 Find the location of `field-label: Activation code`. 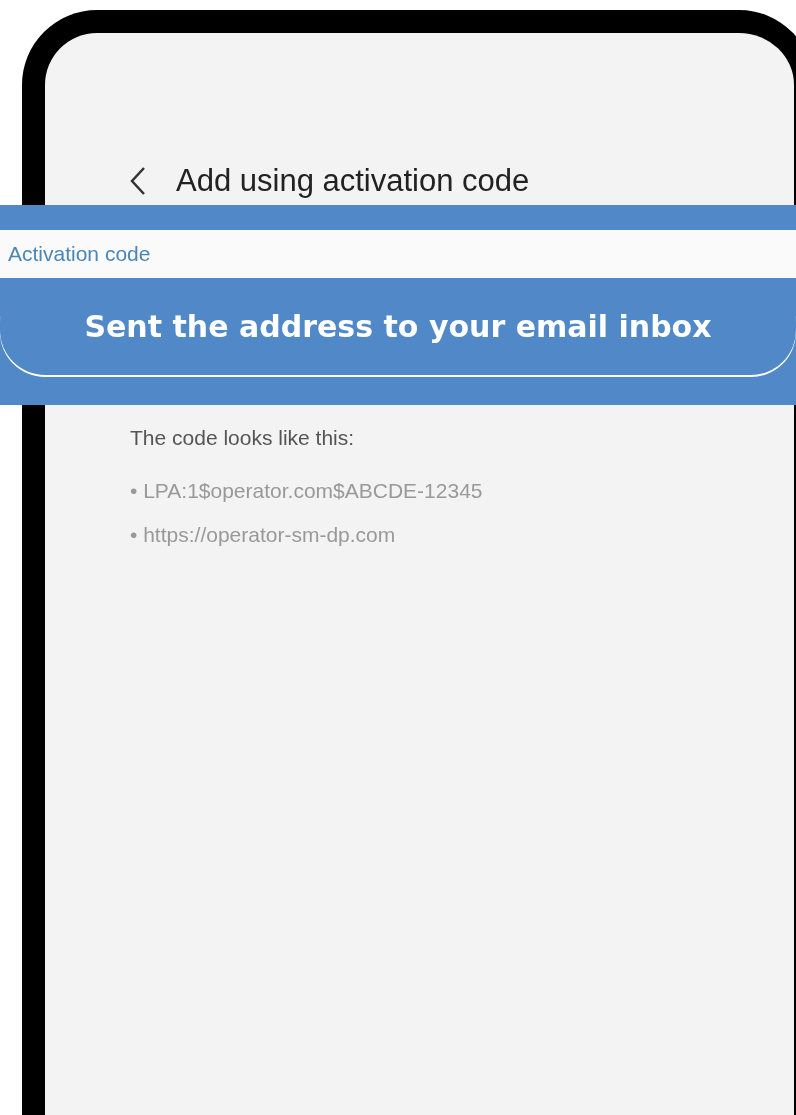

field-label: Activation code is located at coordinates (79, 254).